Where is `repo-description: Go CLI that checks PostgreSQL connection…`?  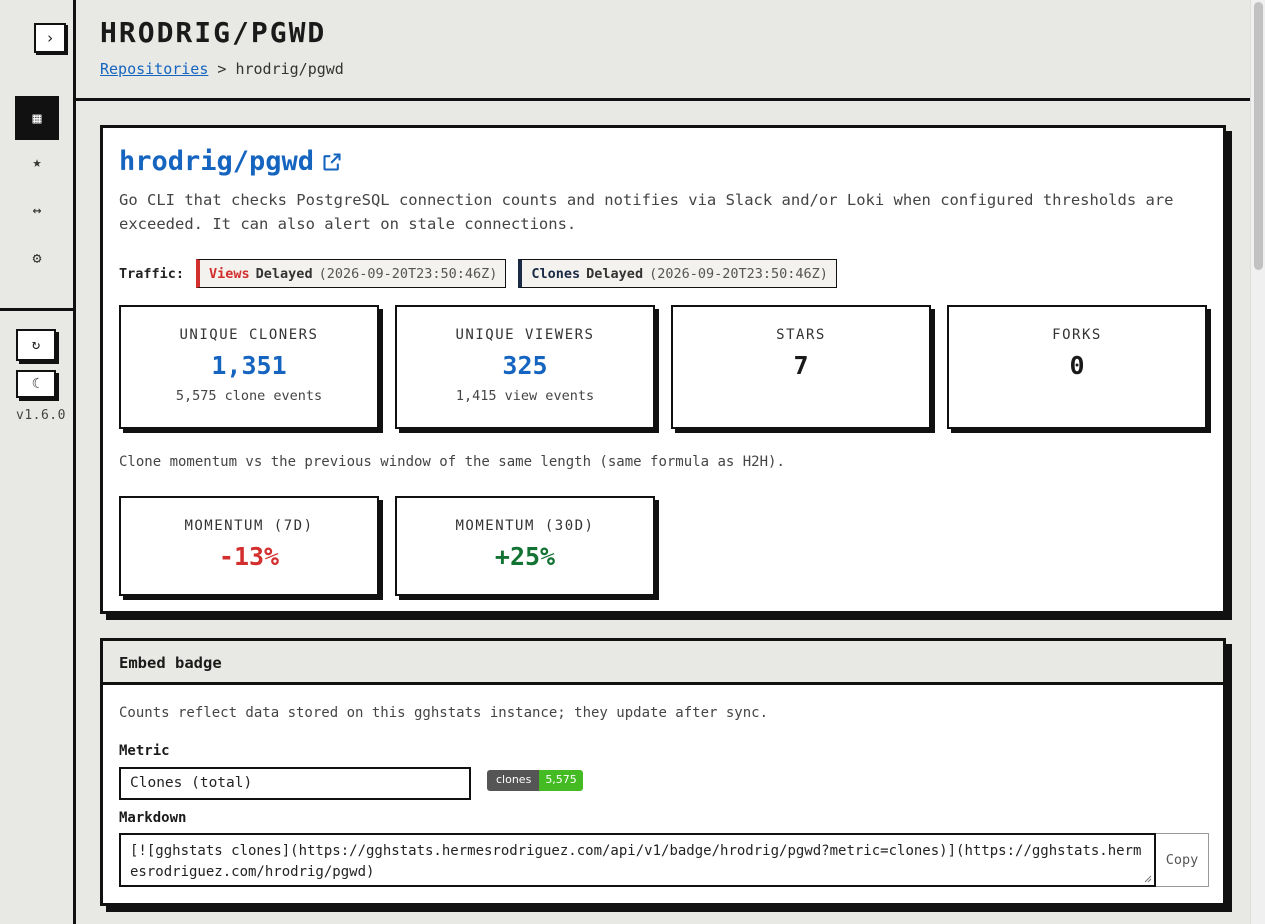
repo-description: Go CLI that checks PostgreSQL connection… is located at coordinates (646, 212).